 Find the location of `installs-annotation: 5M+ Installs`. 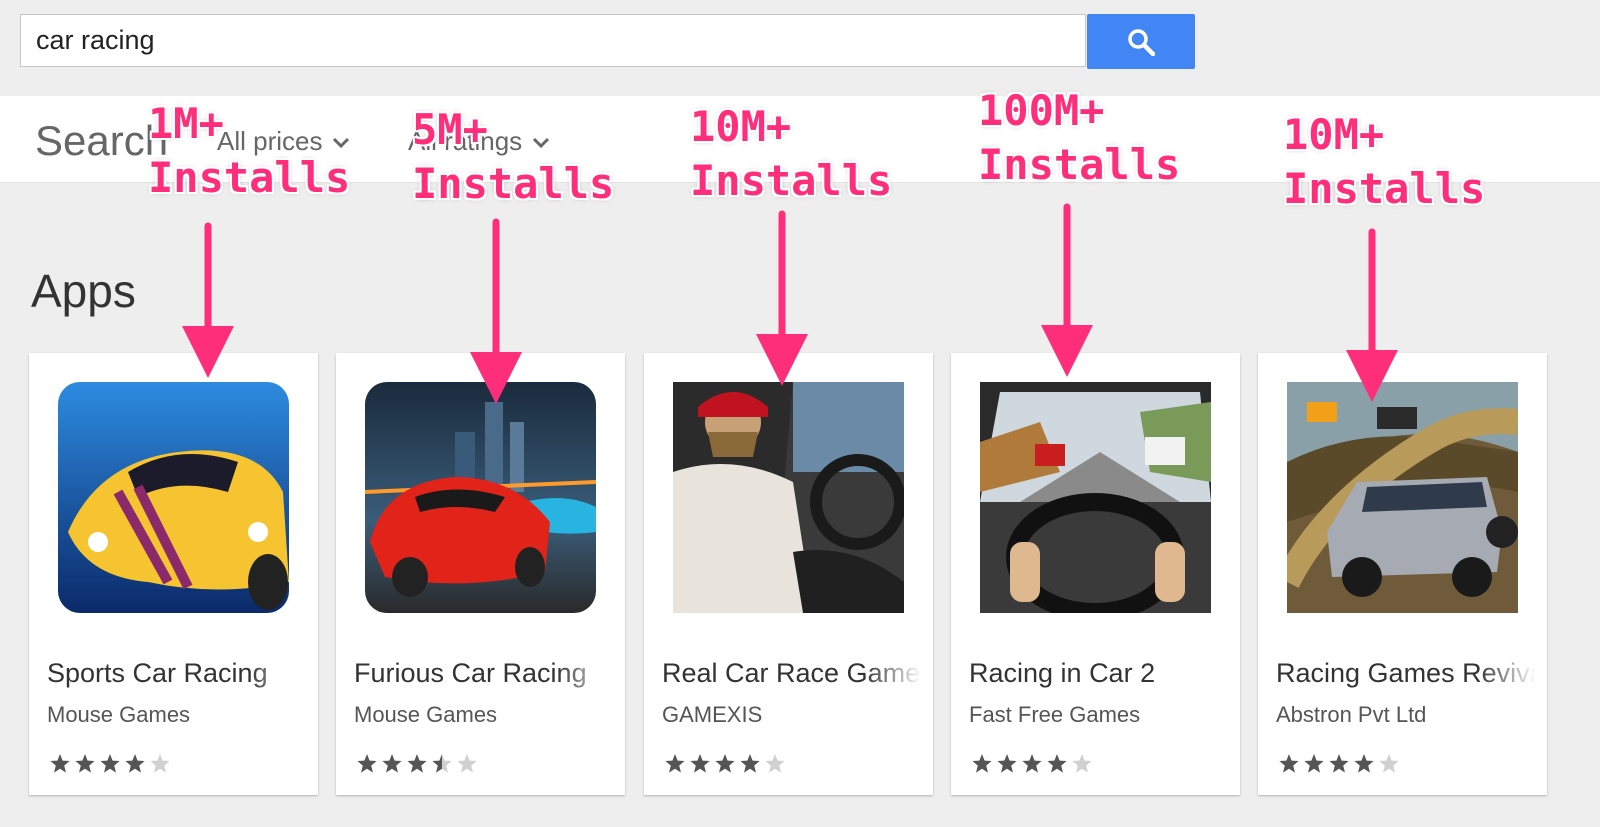

installs-annotation: 5M+ Installs is located at coordinates (513, 156).